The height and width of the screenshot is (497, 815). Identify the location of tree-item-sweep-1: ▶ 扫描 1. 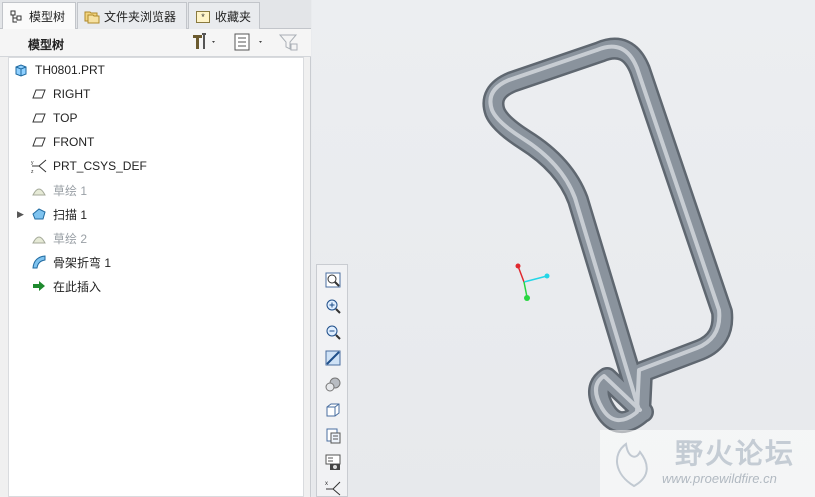
(52, 214).